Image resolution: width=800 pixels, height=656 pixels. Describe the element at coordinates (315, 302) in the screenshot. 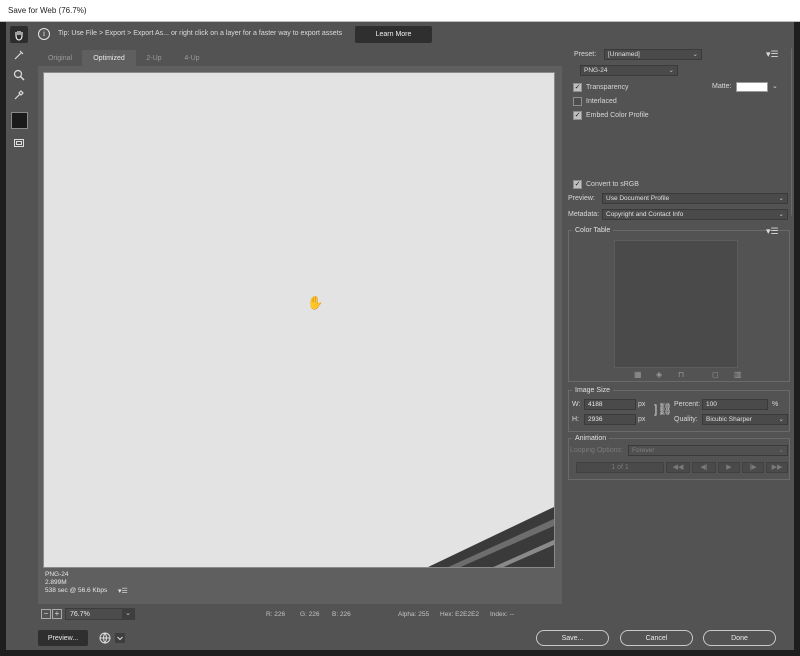

I see `hand-cursor-icon: ✋` at that location.